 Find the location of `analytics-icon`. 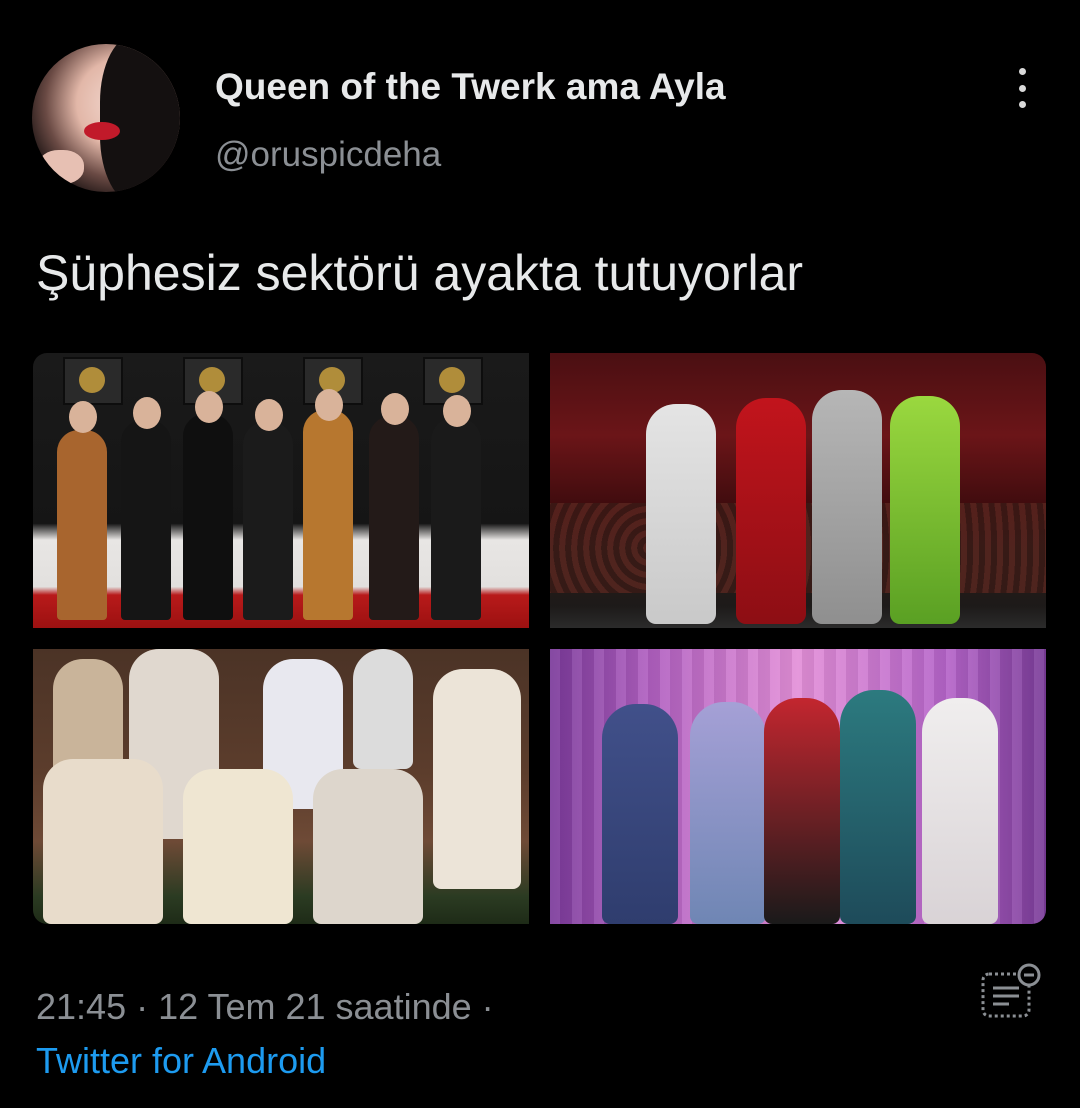

analytics-icon is located at coordinates (1011, 991).